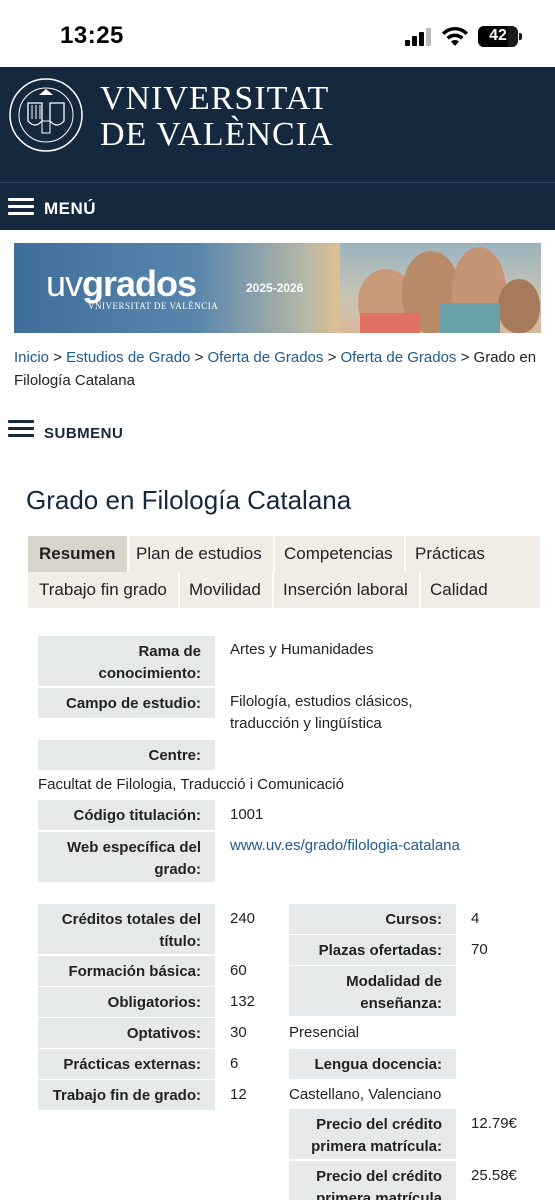 The width and height of the screenshot is (555, 1200). I want to click on students-photo, so click(440, 288).